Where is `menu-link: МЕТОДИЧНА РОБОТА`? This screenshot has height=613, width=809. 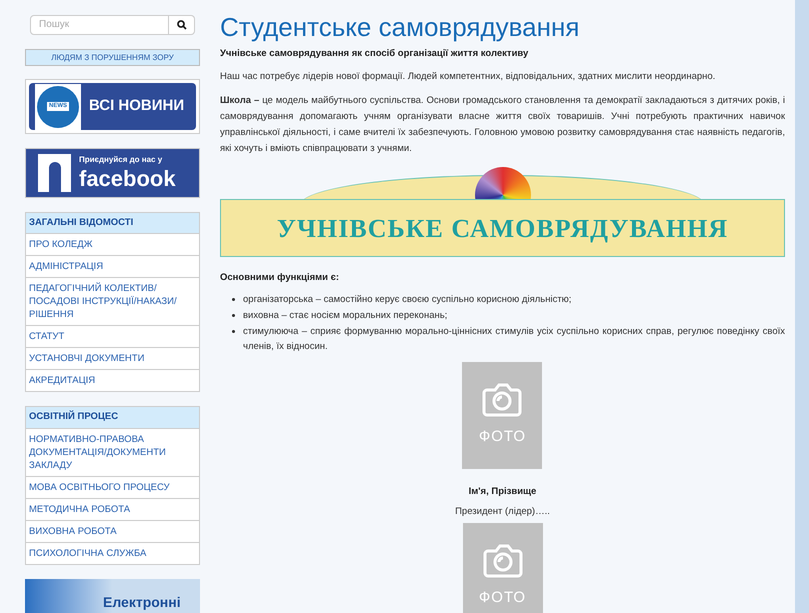
menu-link: МЕТОДИЧНА РОБОТА is located at coordinates (112, 509).